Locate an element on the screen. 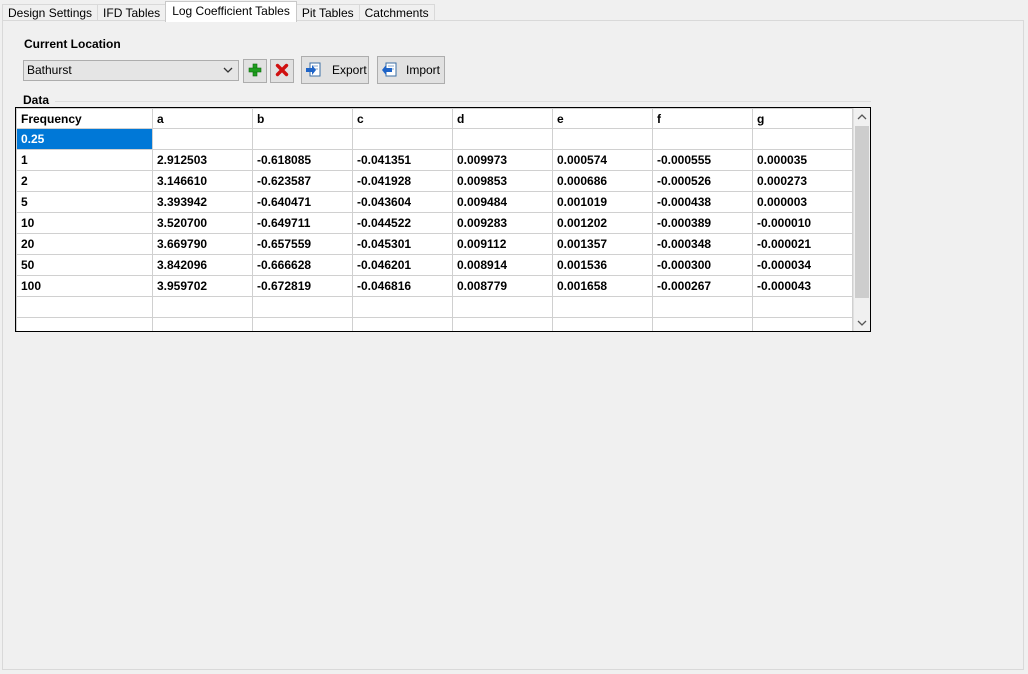 This screenshot has height=674, width=1028. export-button: Export is located at coordinates (335, 70).